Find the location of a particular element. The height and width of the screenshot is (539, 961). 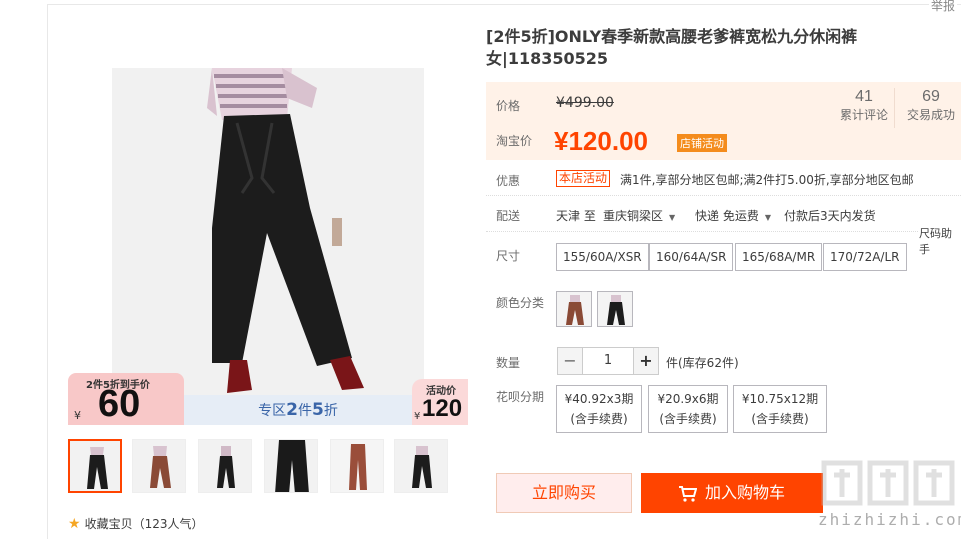

promo-half-price: 60 is located at coordinates (119, 404).